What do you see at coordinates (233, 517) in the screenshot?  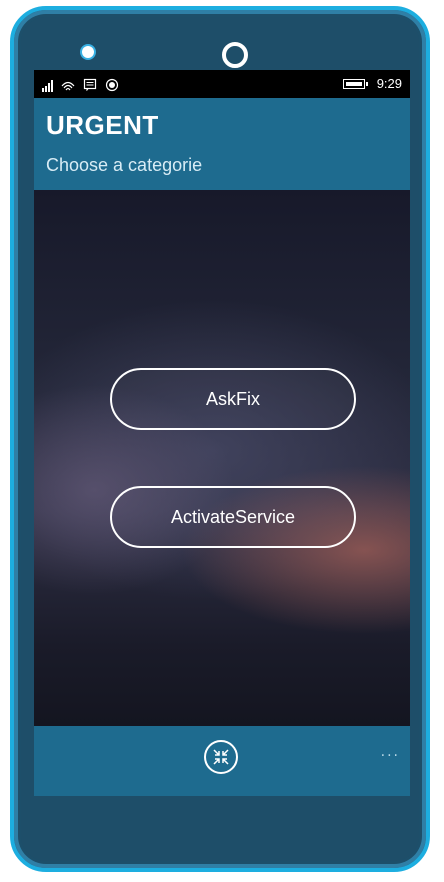 I see `activate-service-button: ActivateService` at bounding box center [233, 517].